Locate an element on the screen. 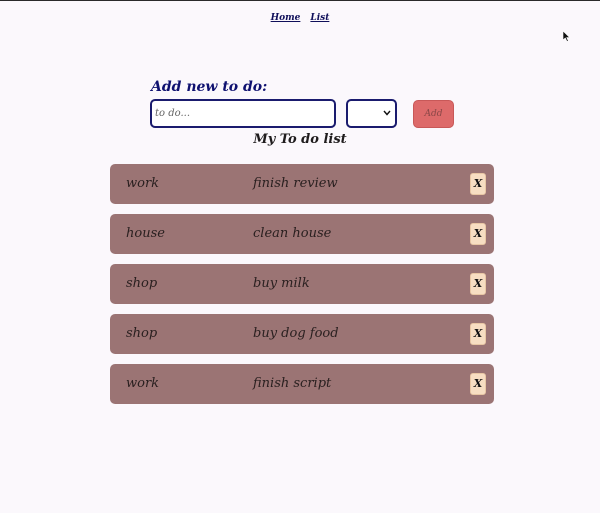  todo-item: shop buy dog food X is located at coordinates (302, 334).